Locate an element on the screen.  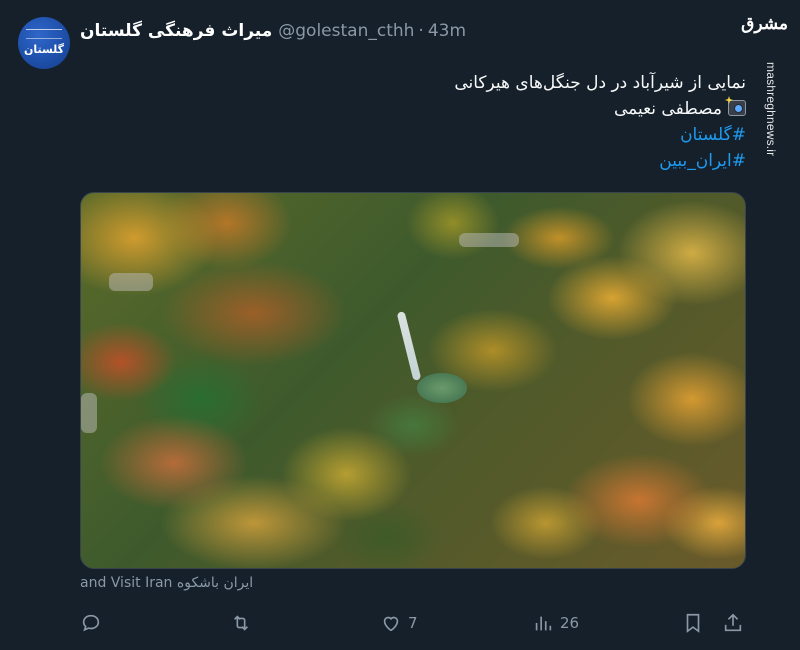
like-count: 7 is located at coordinates (413, 623).